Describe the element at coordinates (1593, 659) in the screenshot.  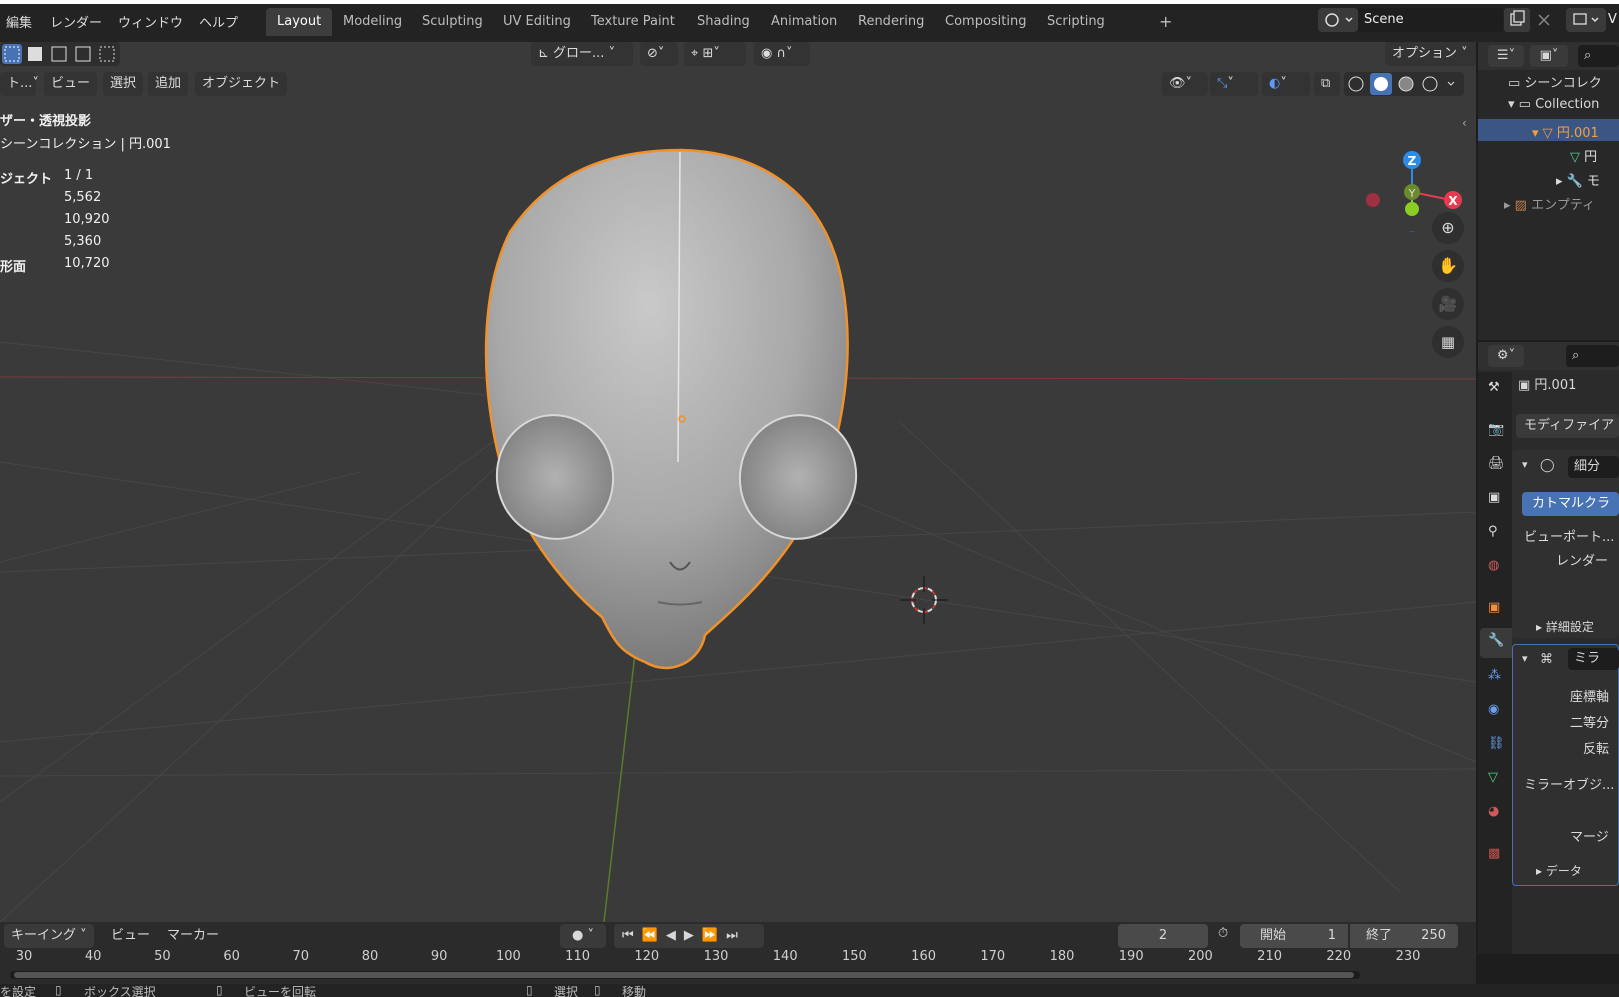
I see `mirror-name-field: ミラ` at that location.